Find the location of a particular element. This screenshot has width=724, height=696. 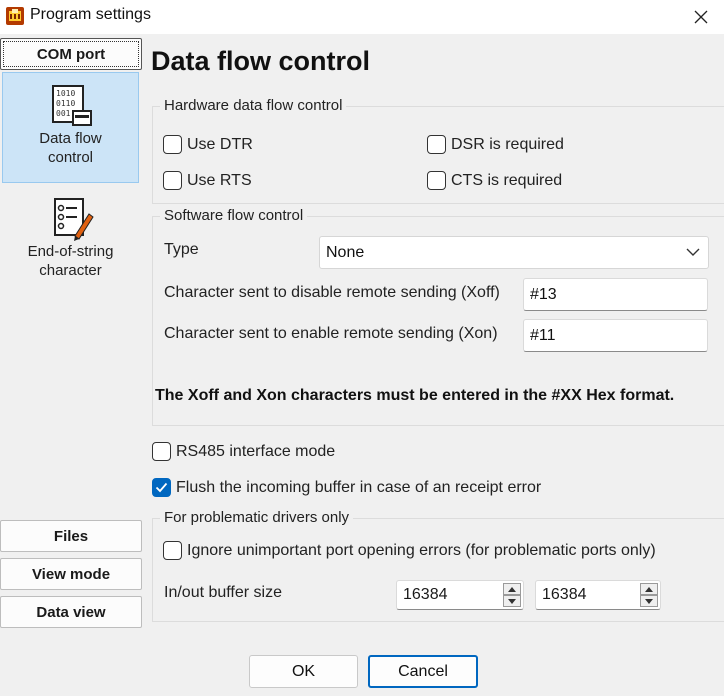

use-dtr-label: Use DTR is located at coordinates (220, 144).